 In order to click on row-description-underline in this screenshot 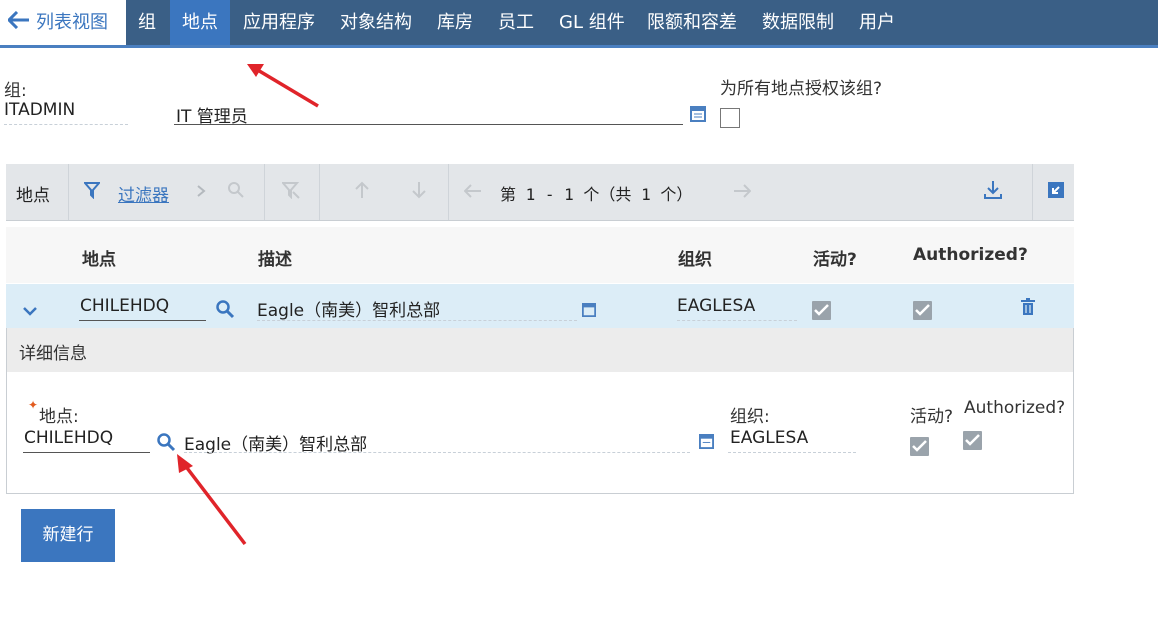, I will do `click(417, 320)`.